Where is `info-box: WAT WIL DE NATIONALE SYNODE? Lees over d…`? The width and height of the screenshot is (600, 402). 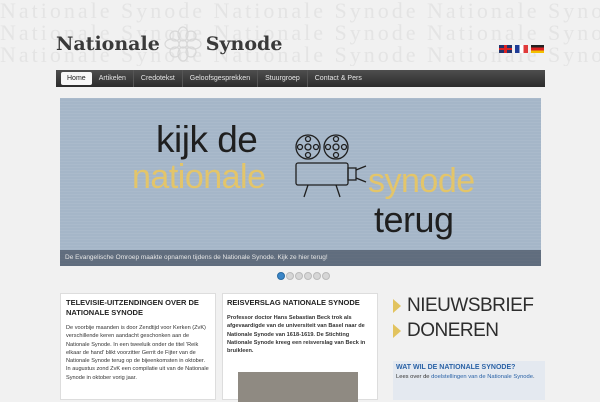
info-box: WAT WIL DE NATIONALE SYNODE? Lees over d… is located at coordinates (469, 380).